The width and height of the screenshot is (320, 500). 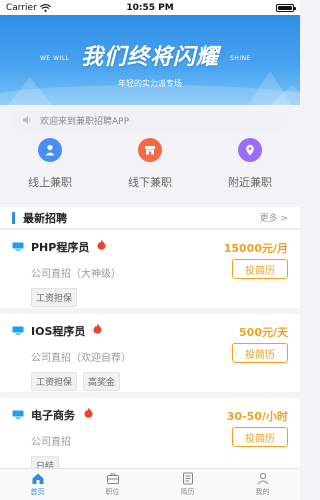 I want to click on job-title: 电子商务, so click(x=53, y=415).